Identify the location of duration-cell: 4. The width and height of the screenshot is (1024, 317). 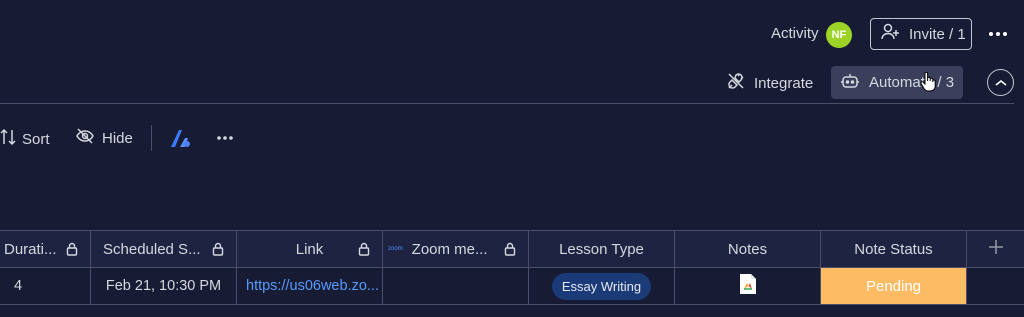
(45, 286).